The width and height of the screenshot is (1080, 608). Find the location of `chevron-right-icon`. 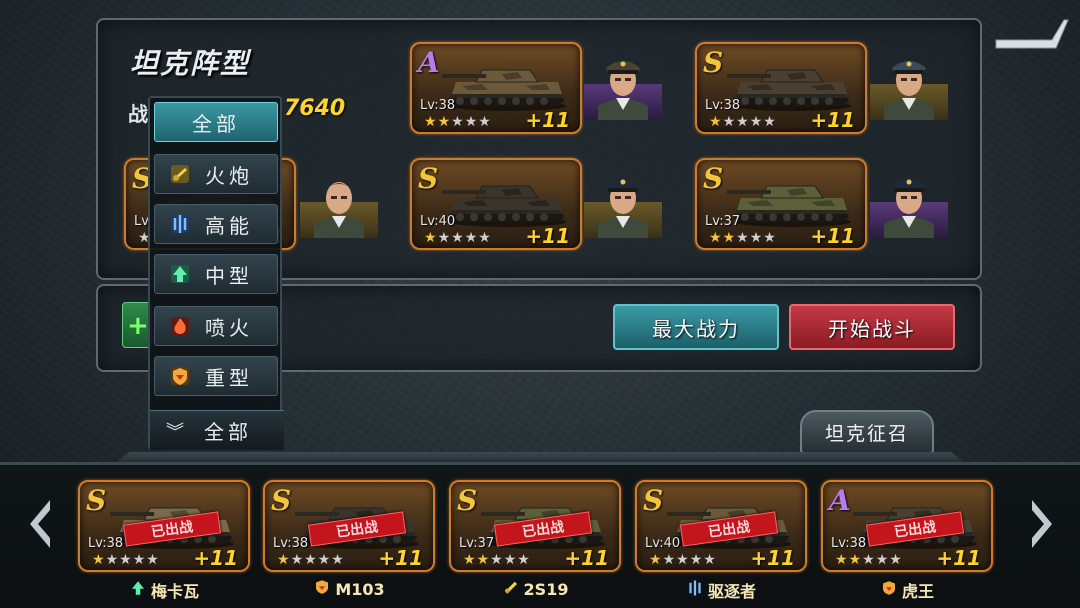

chevron-right-icon is located at coordinates (1042, 524).